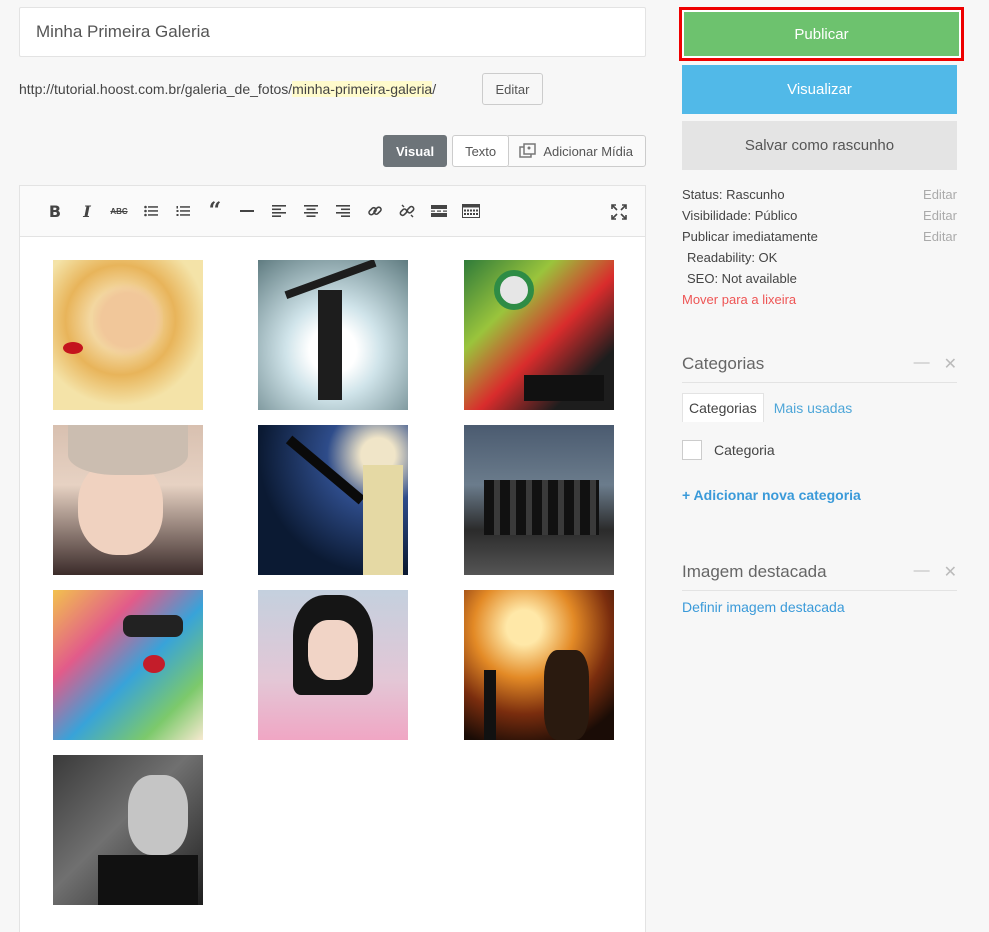 The height and width of the screenshot is (932, 989). What do you see at coordinates (215, 211) in the screenshot?
I see `blockquote-icon: “` at bounding box center [215, 211].